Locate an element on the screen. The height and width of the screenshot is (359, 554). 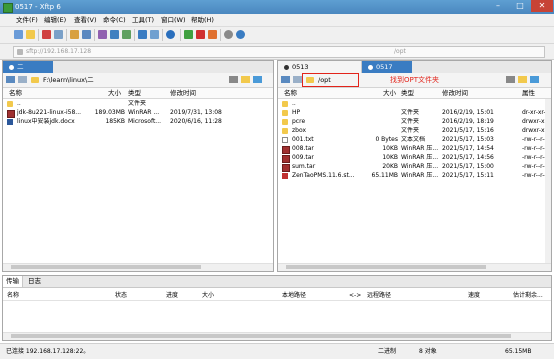
reconnect-icon is located at coordinates (58, 34).